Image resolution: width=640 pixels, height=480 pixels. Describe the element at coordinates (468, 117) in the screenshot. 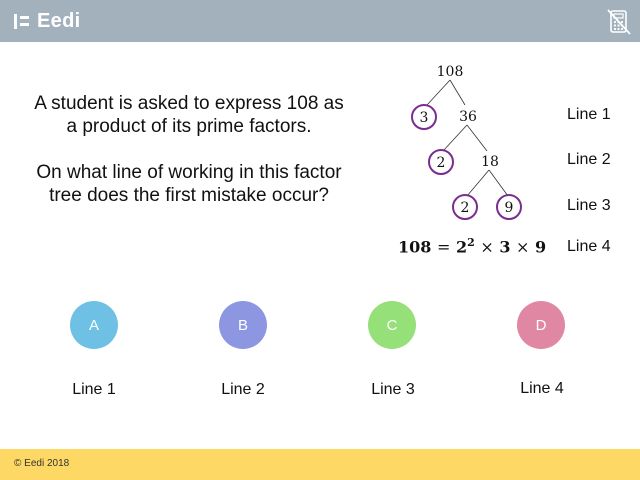

I see `tree-node-value: 36` at that location.